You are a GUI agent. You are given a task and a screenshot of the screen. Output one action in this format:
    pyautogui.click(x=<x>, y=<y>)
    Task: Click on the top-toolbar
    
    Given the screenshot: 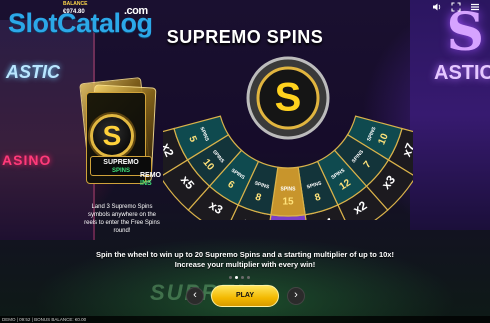 What is the action you would take?
    pyautogui.click(x=456, y=7)
    